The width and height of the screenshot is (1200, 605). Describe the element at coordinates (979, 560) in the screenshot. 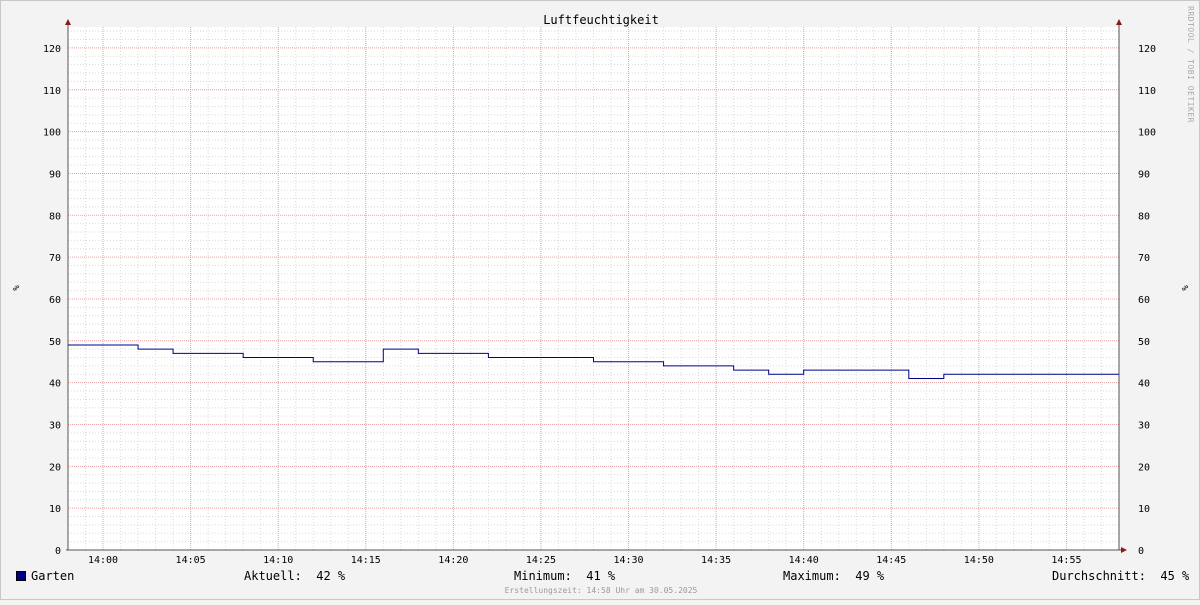

I see `x-tick-label: 14:50` at that location.